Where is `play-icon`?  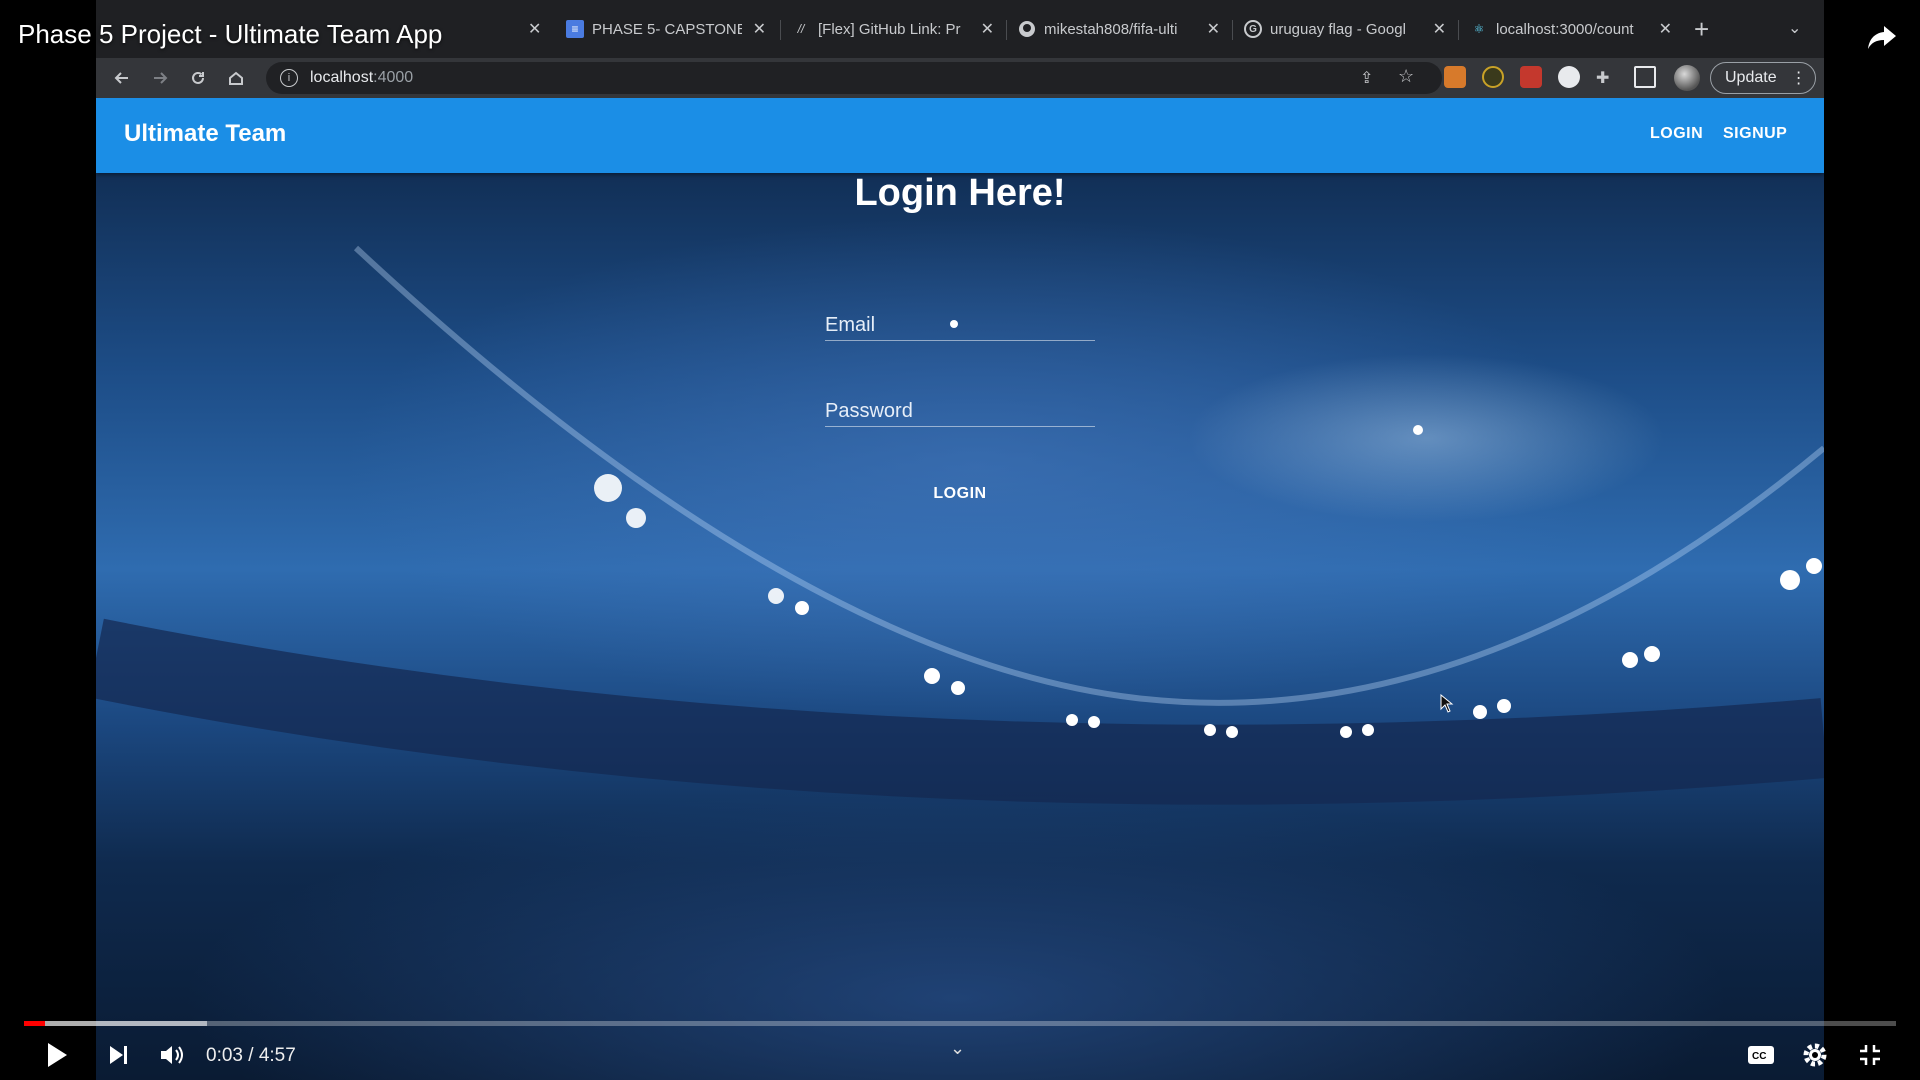
play-icon is located at coordinates (57, 1055).